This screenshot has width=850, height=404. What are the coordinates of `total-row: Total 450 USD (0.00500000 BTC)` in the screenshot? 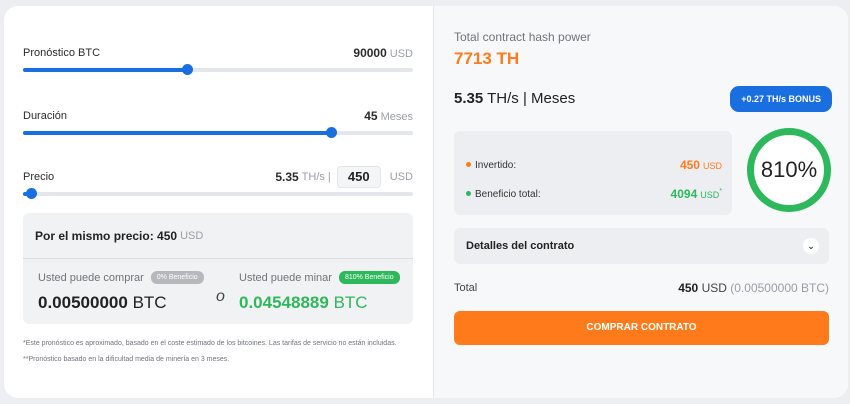 It's located at (641, 288).